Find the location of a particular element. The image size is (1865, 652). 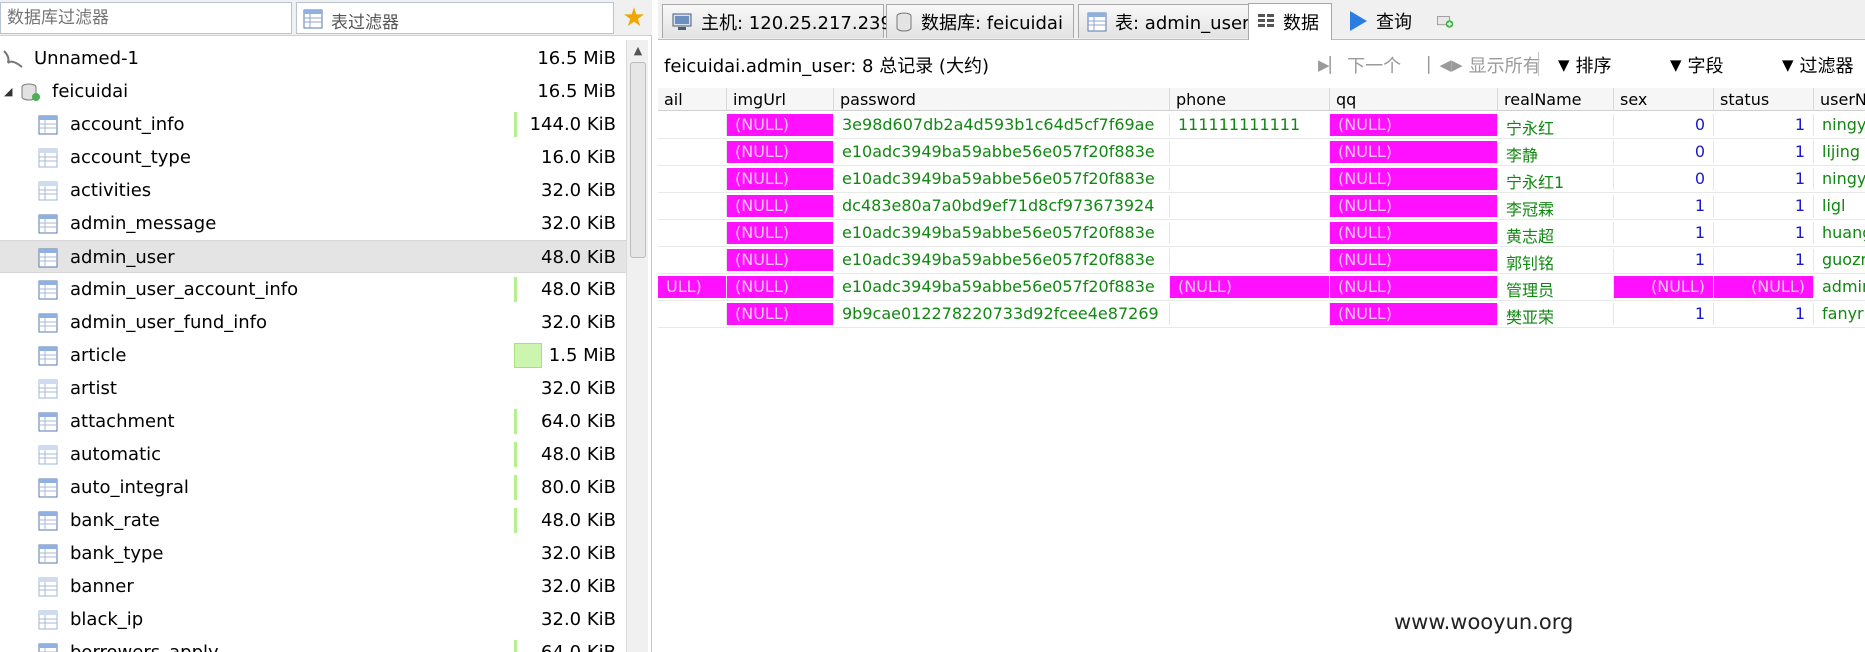

column-header: phone is located at coordinates (1250, 99).